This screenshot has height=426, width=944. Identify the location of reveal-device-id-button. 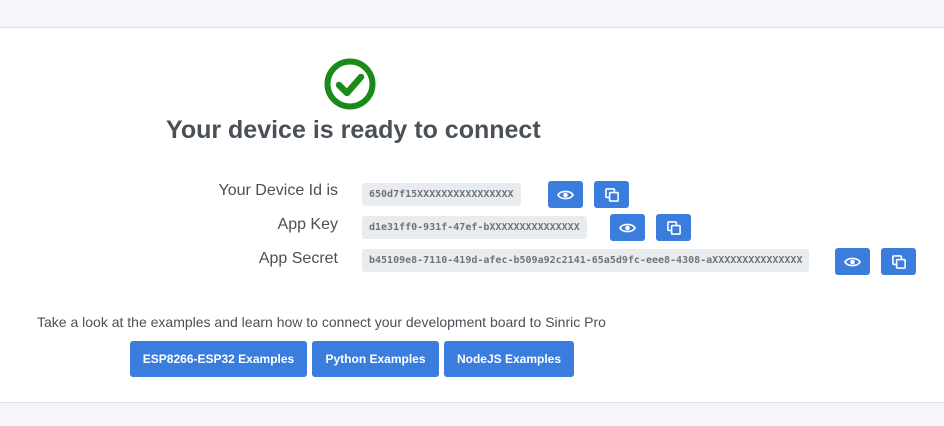
(565, 194).